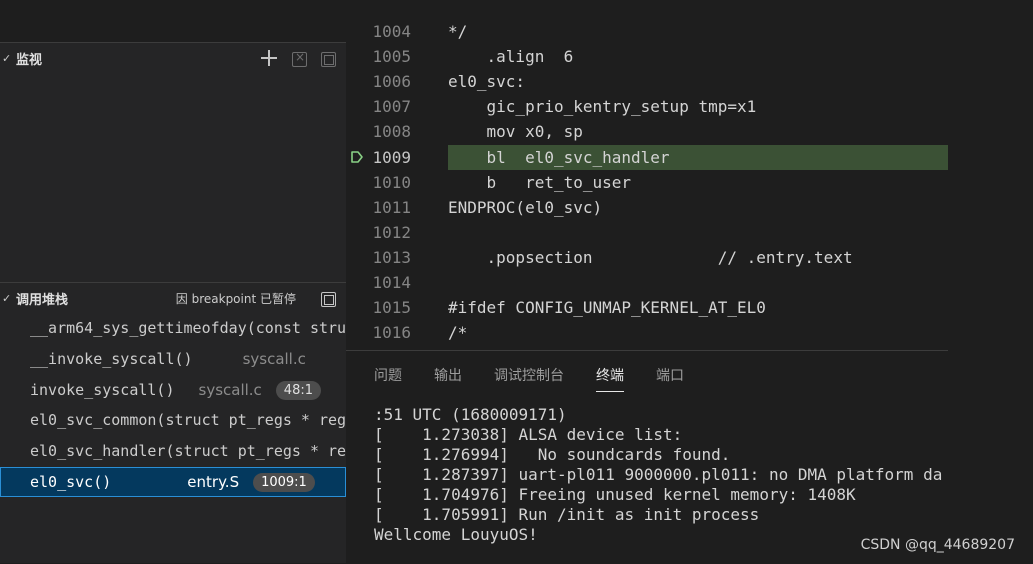  What do you see at coordinates (458, 332) in the screenshot?
I see `line-code: /*` at bounding box center [458, 332].